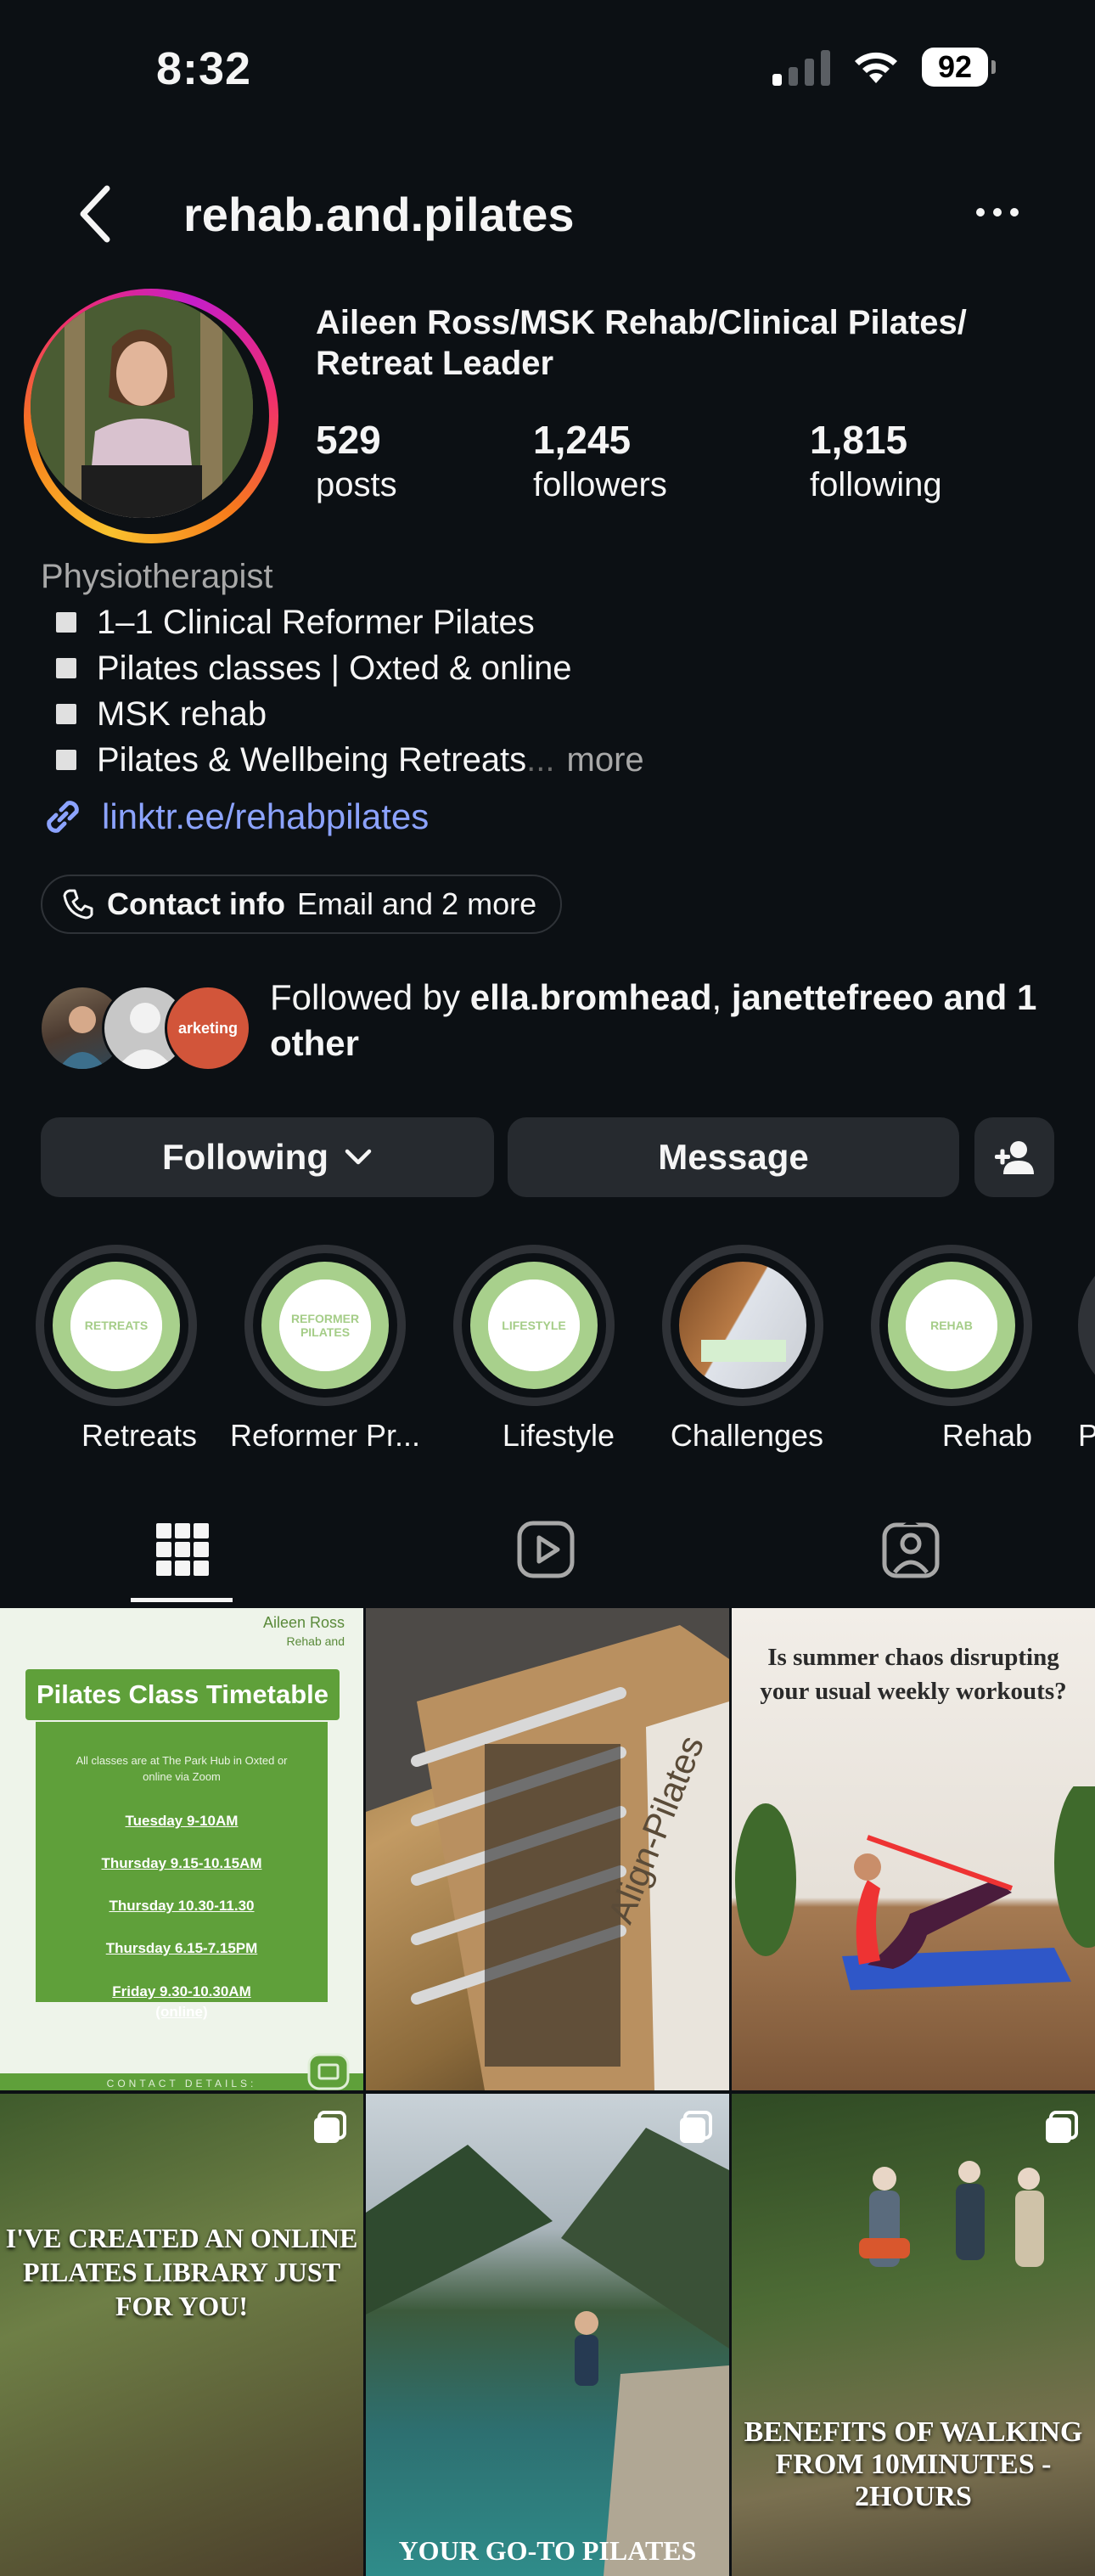  Describe the element at coordinates (63, 817) in the screenshot. I see `link-icon` at that location.